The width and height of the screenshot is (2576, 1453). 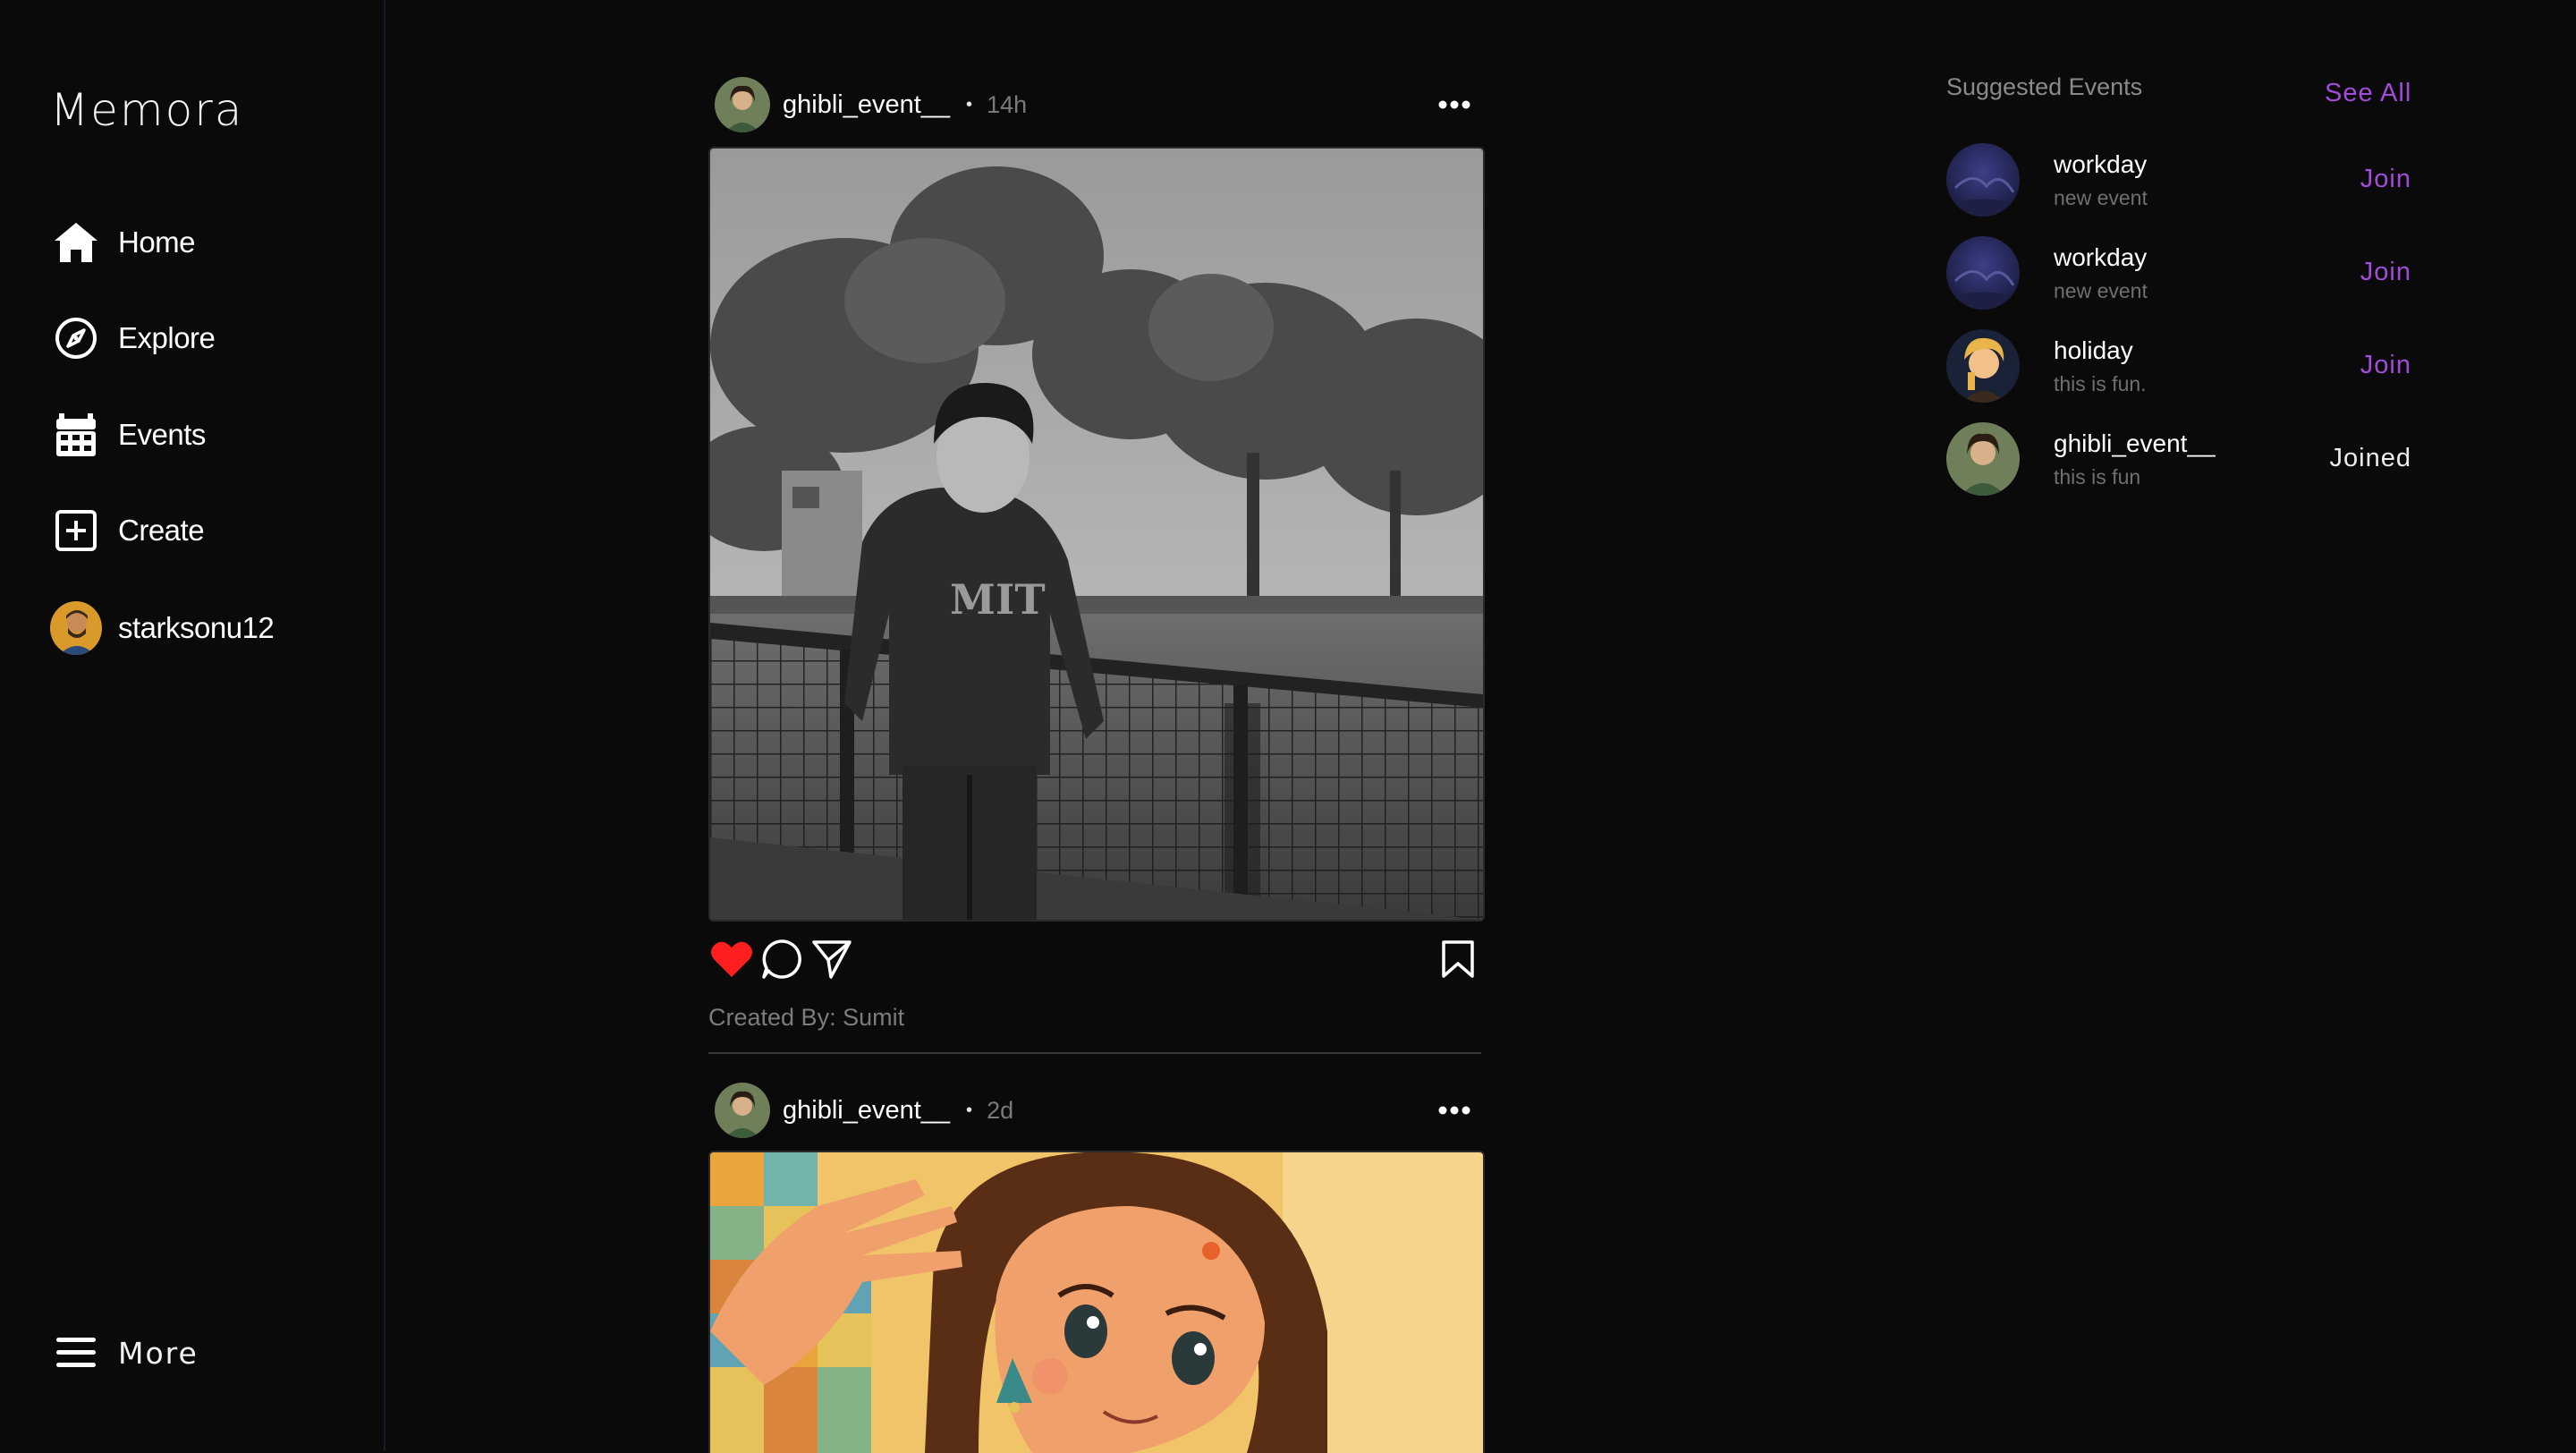 What do you see at coordinates (1096, 1302) in the screenshot?
I see `post-image` at bounding box center [1096, 1302].